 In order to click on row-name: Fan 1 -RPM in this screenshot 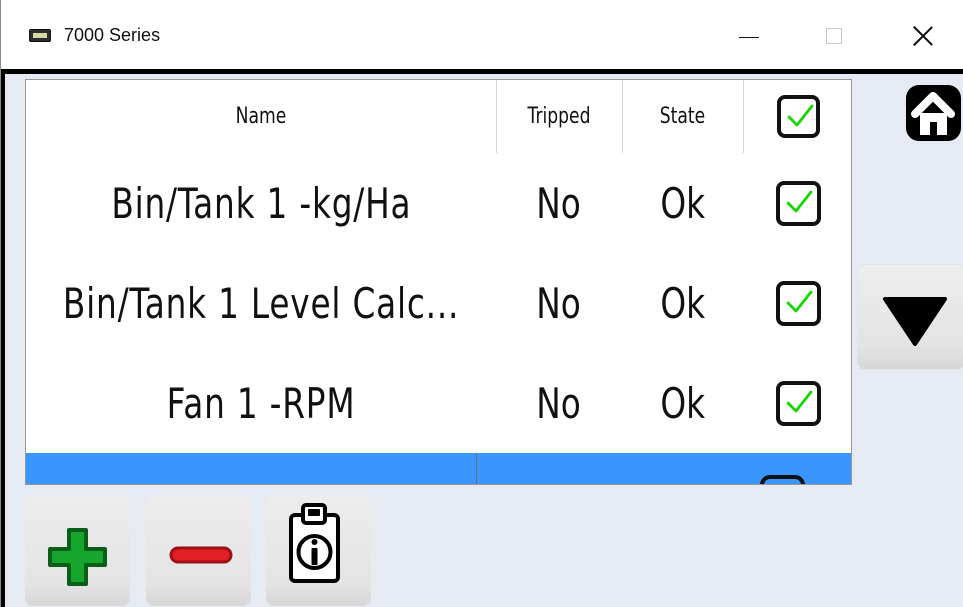, I will do `click(261, 403)`.